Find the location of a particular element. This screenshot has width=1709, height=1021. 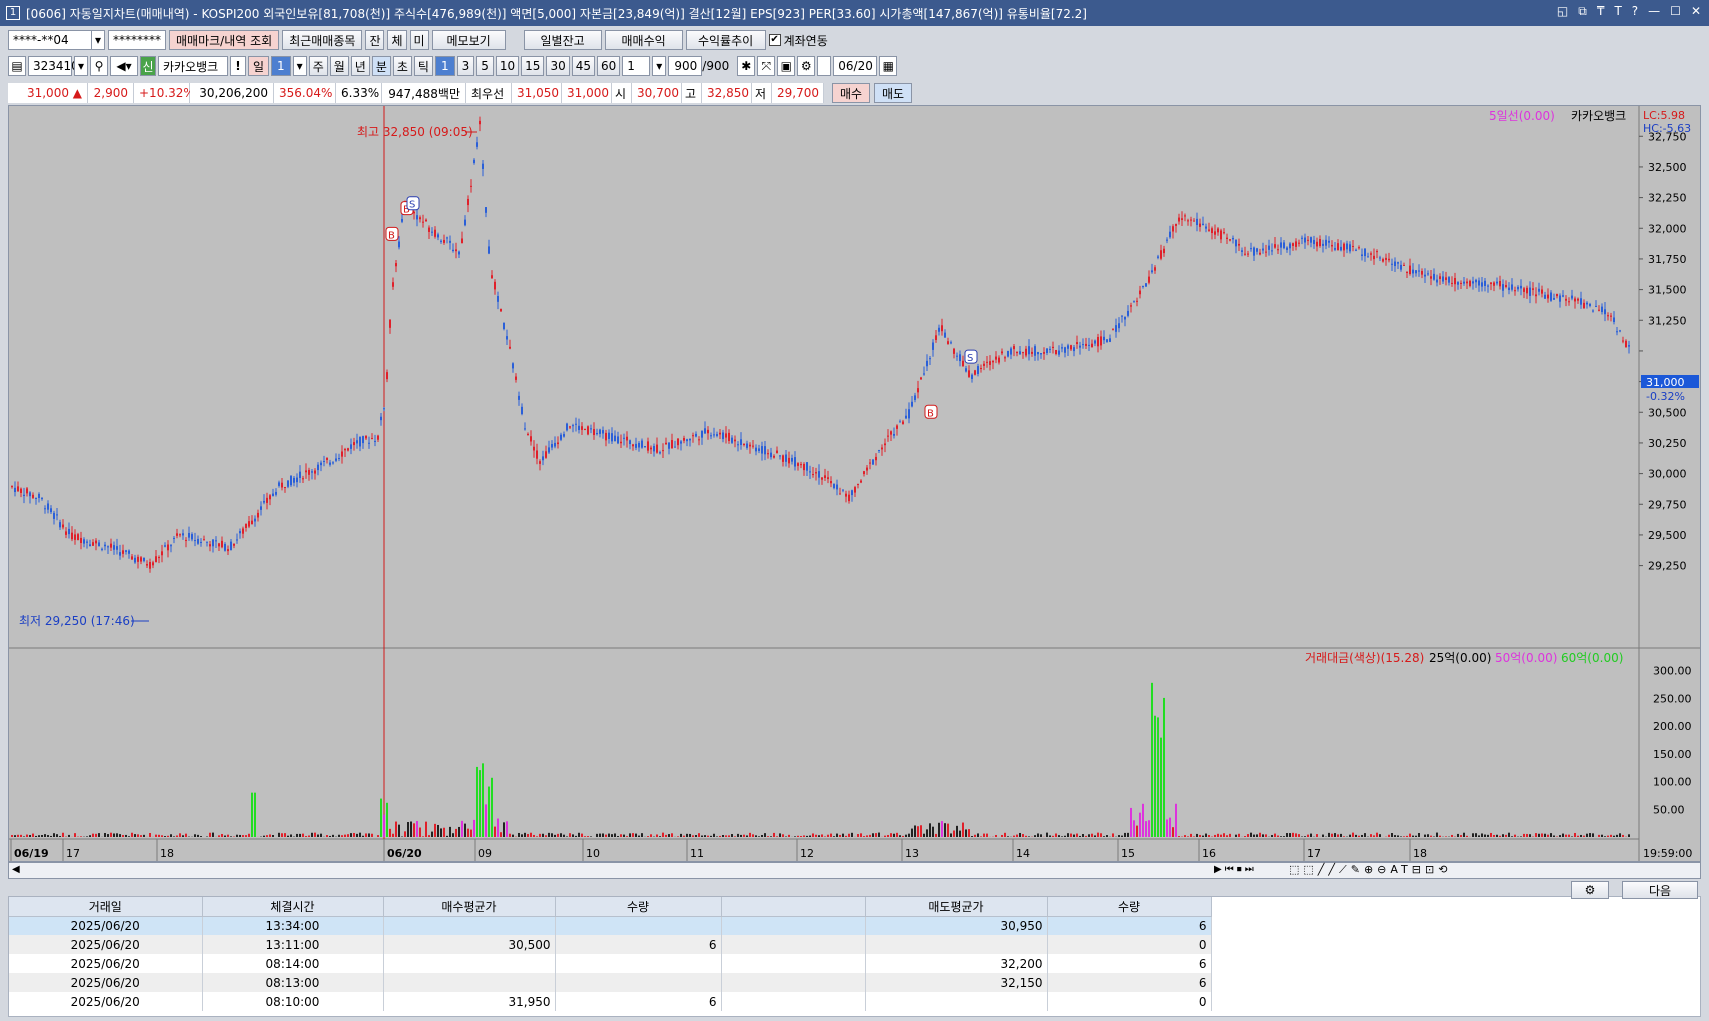

dock-icon: ◱ is located at coordinates (1562, 11).